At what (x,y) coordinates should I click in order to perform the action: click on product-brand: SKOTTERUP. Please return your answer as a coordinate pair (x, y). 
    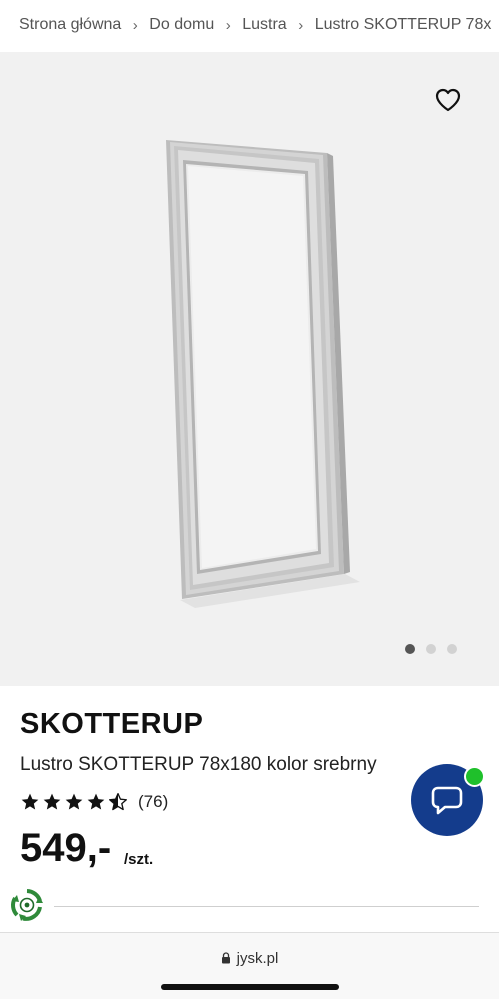
    Looking at the image, I should click on (112, 724).